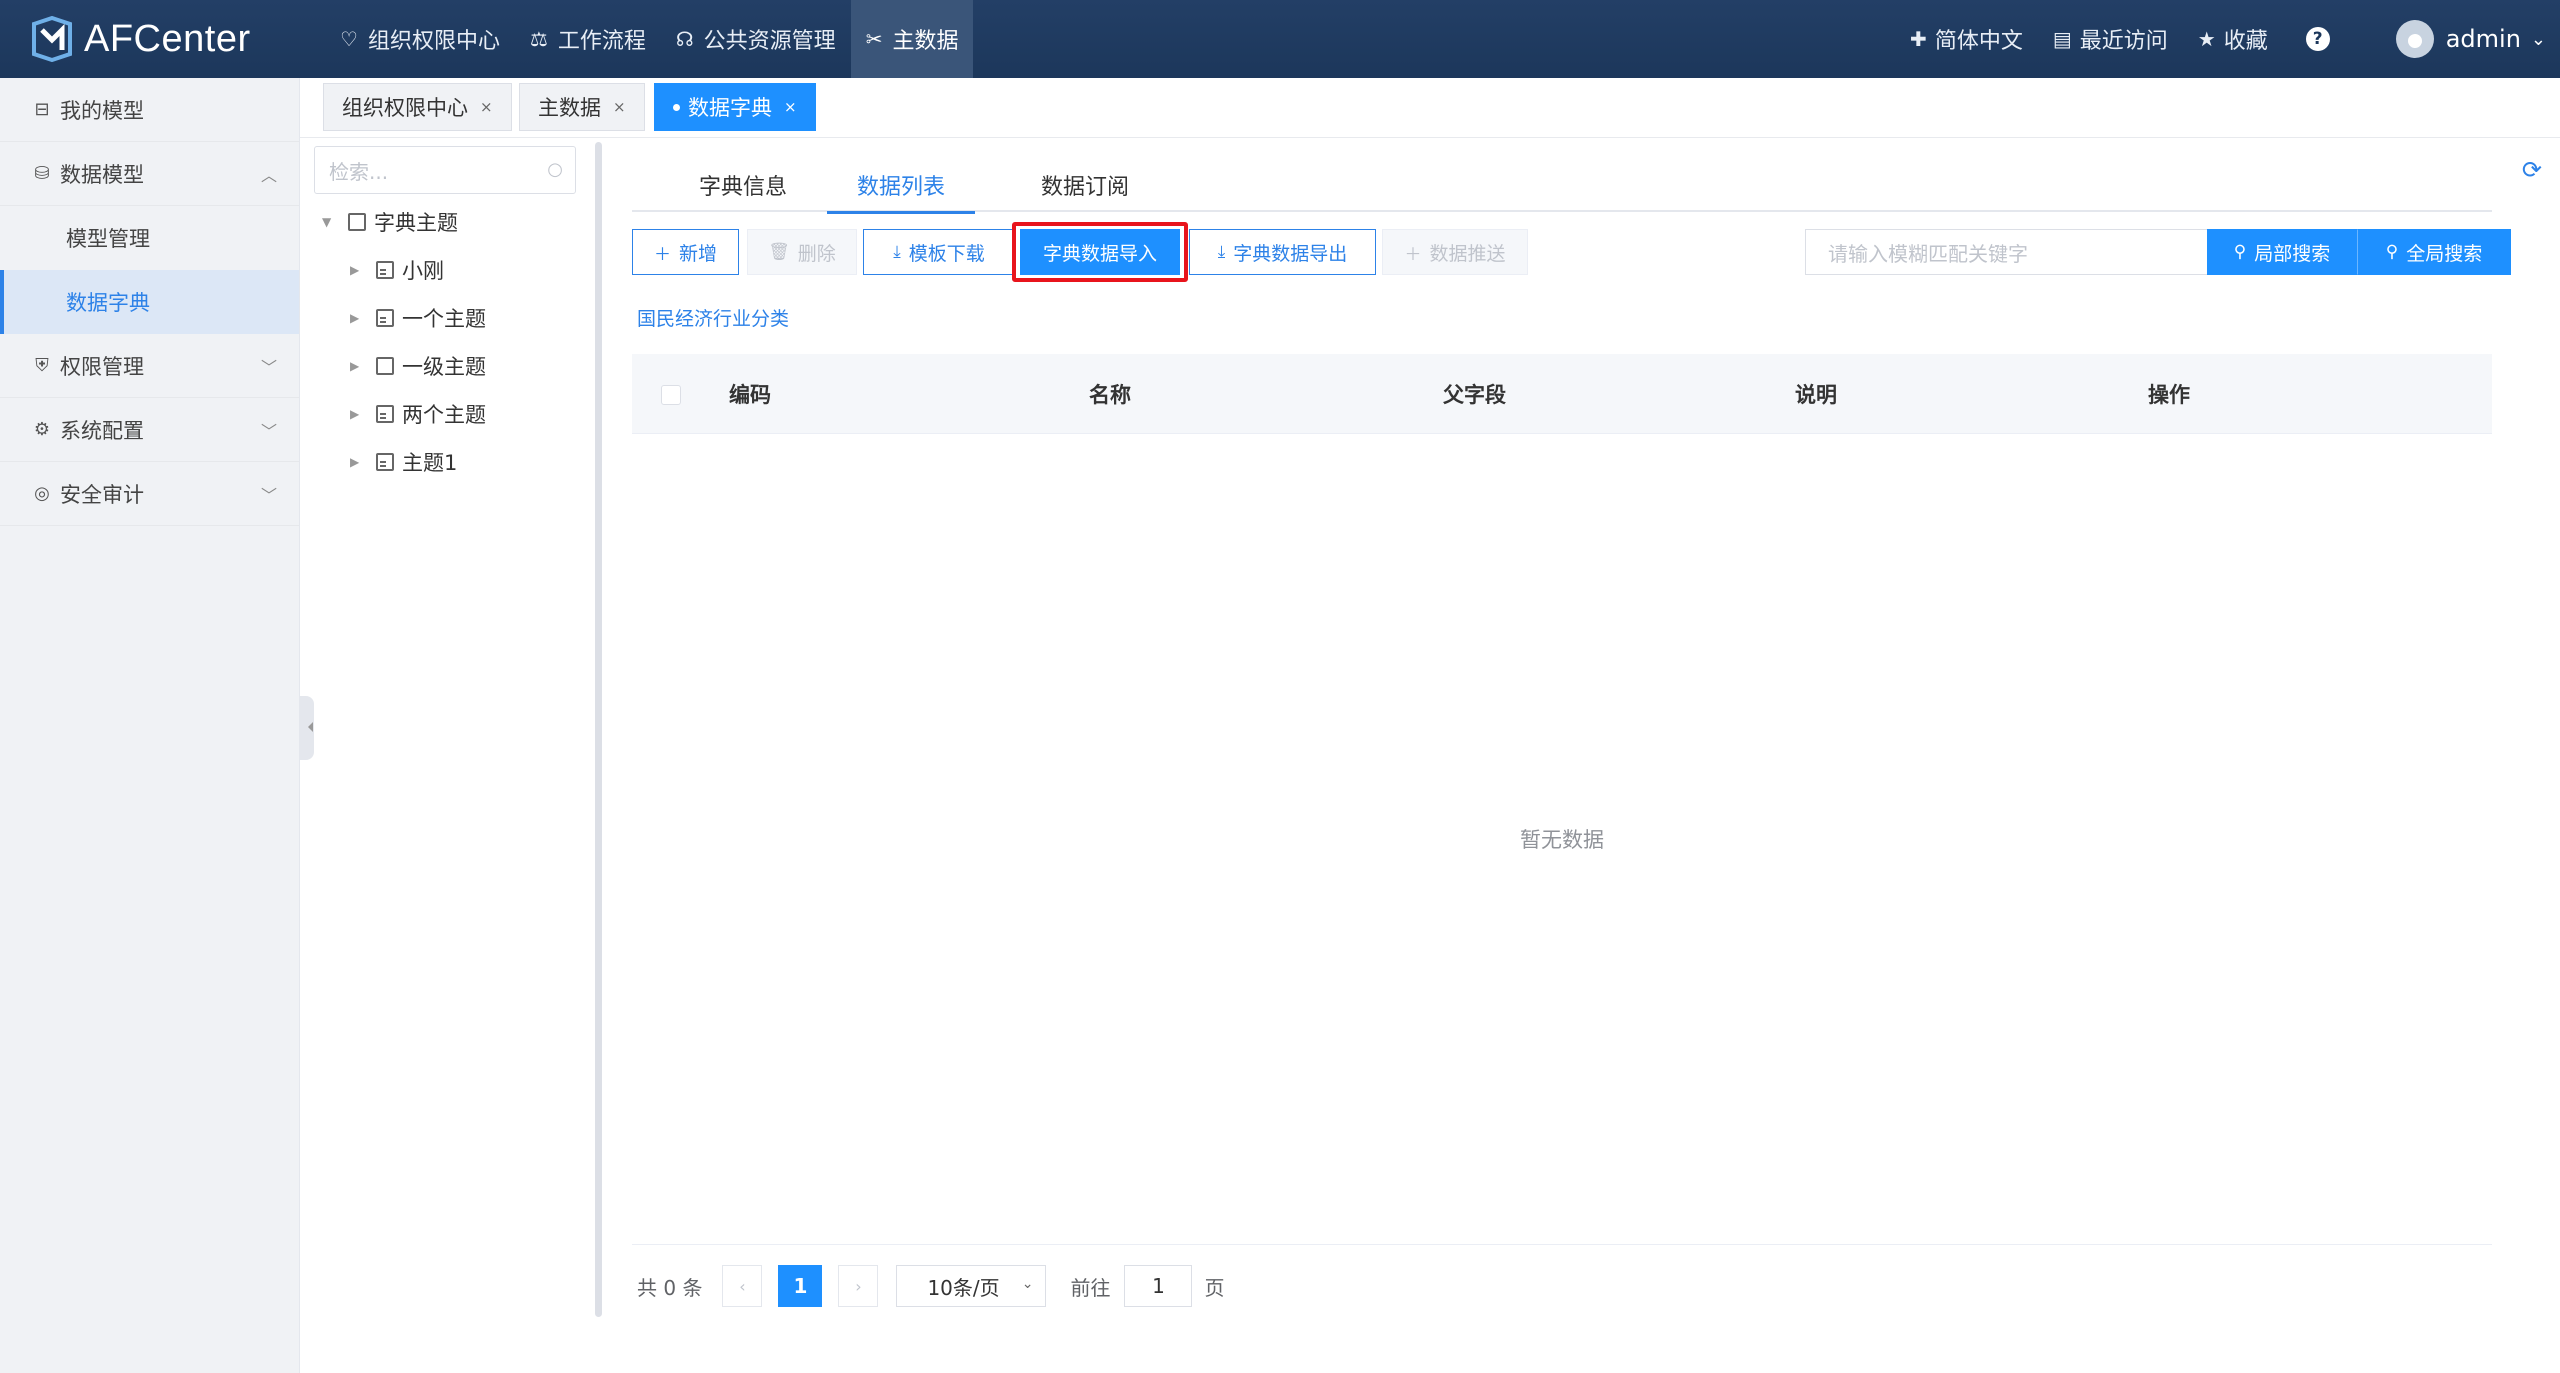  Describe the element at coordinates (2434, 252) in the screenshot. I see `global-search-button: ⚲ 全局搜索` at that location.